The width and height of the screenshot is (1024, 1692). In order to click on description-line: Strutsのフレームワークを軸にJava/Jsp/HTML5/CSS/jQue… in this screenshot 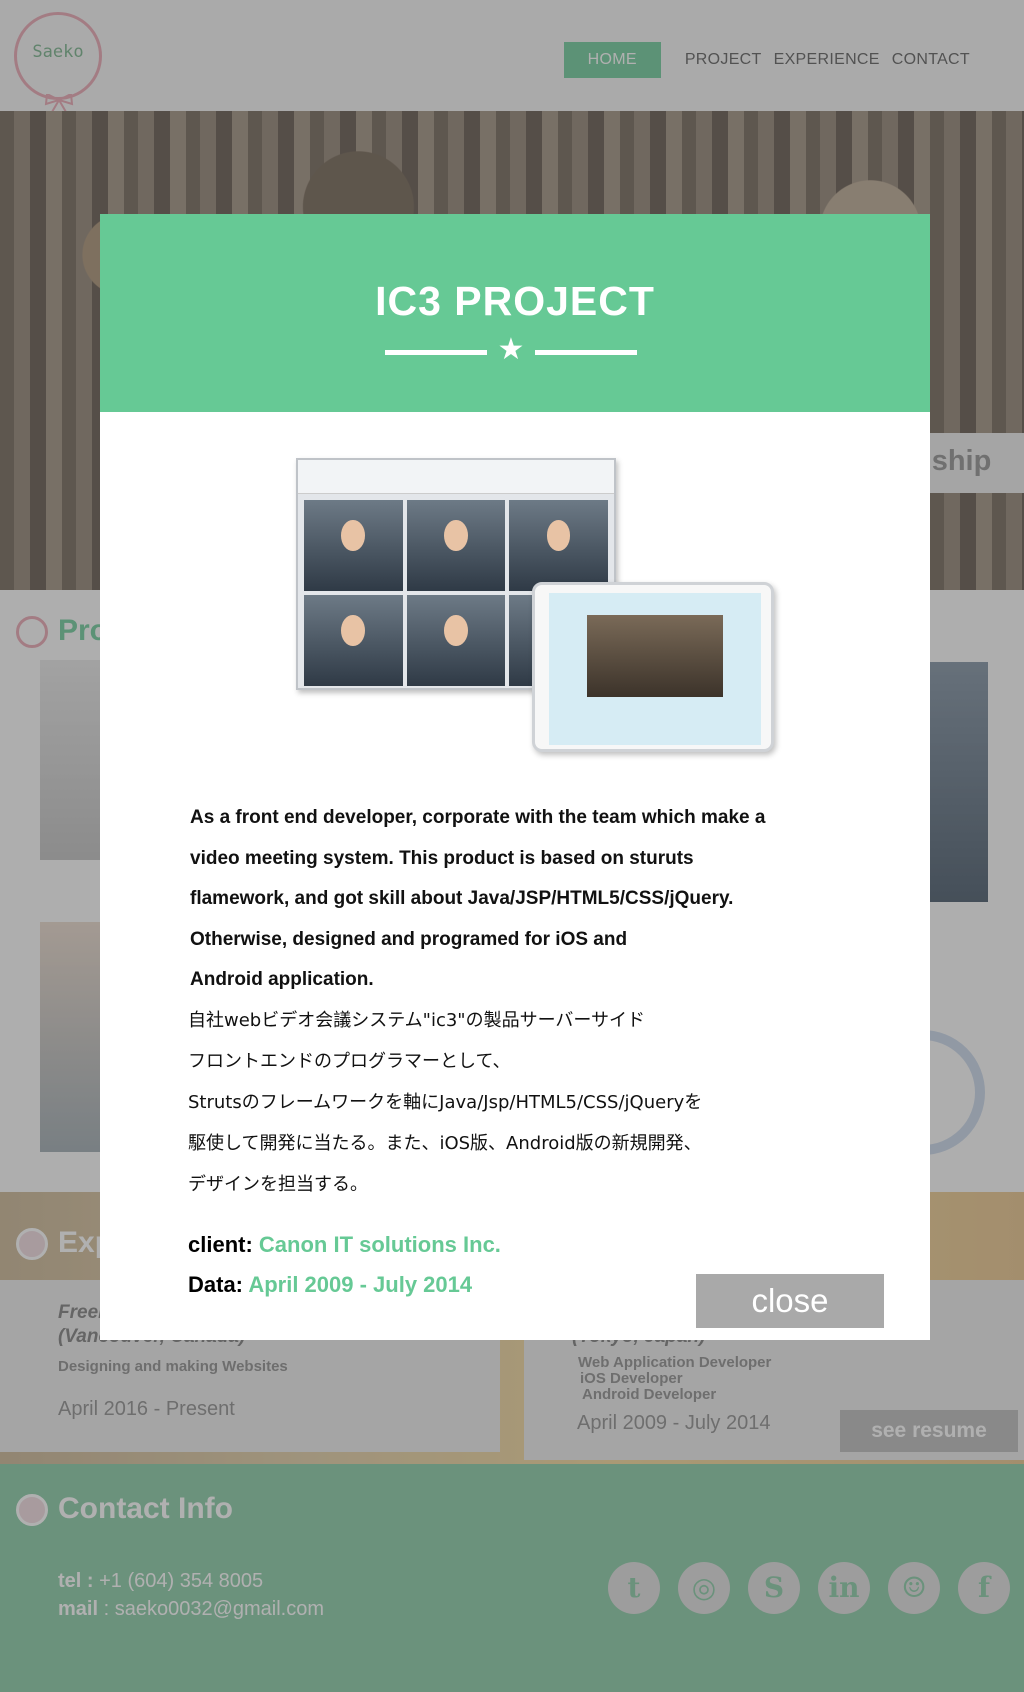, I will do `click(445, 1102)`.